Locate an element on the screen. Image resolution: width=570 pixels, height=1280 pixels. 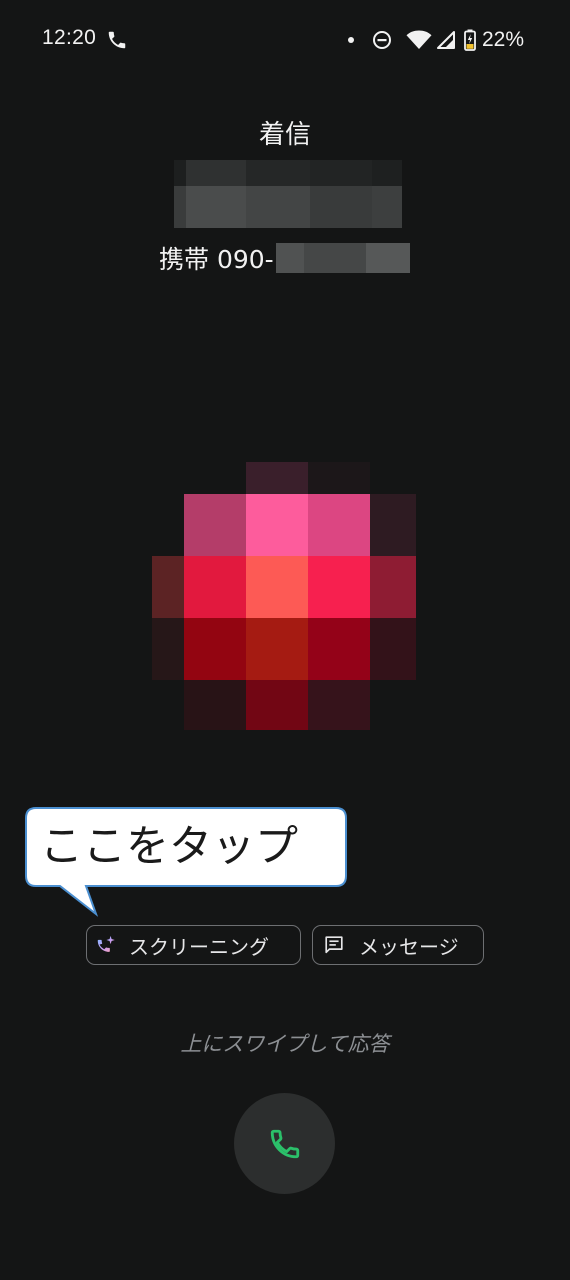
caller-number: 携帯 090- is located at coordinates (284, 258).